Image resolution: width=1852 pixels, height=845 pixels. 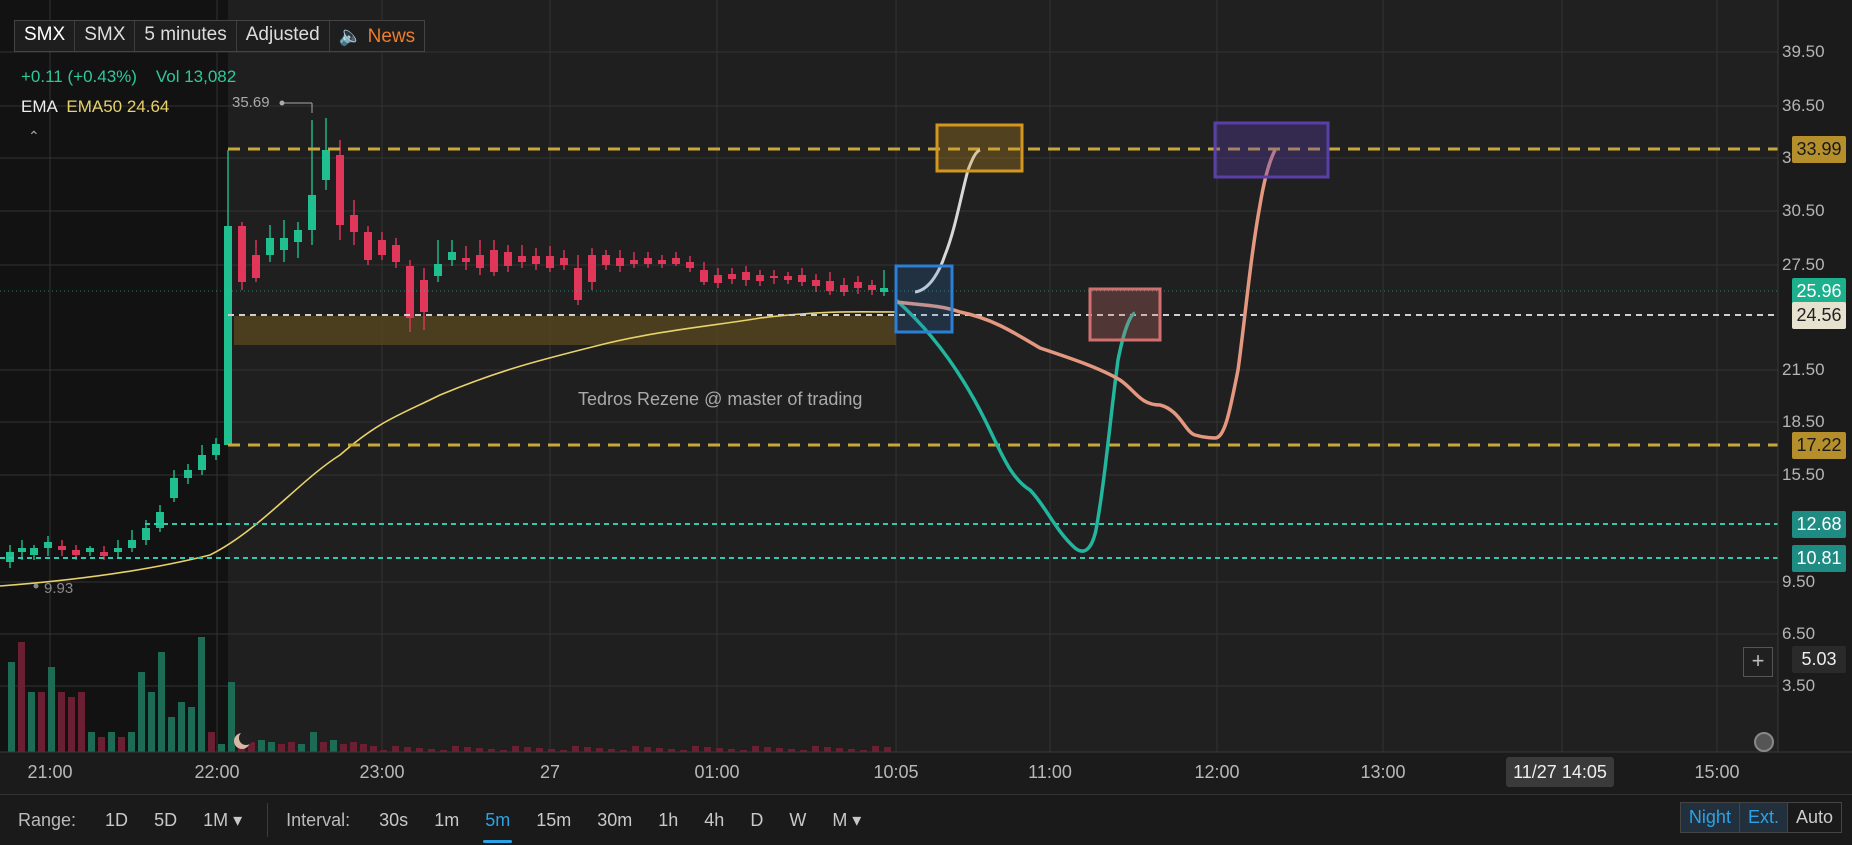 I want to click on interval-30m: 30m, so click(x=614, y=820).